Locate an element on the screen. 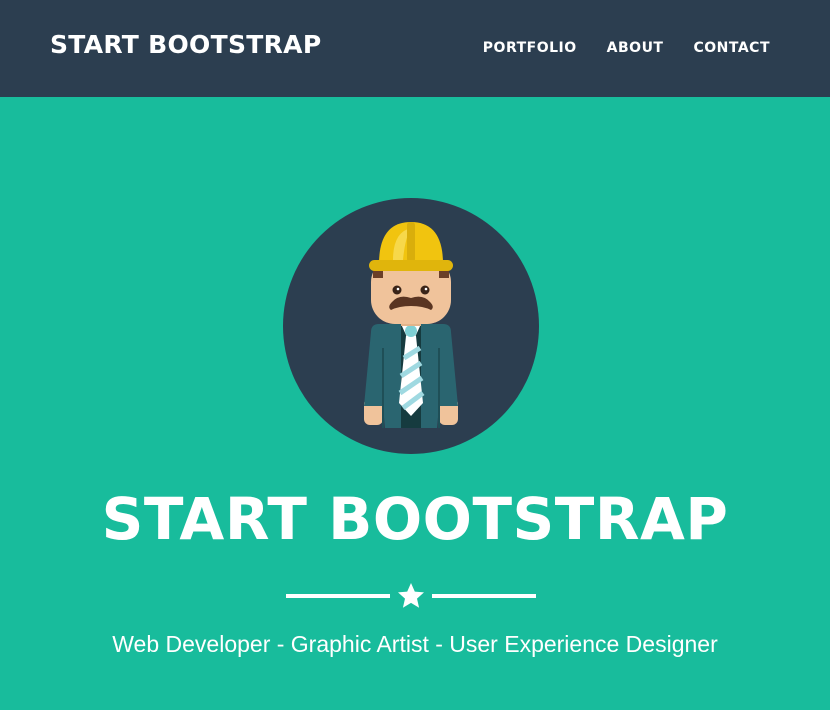 Image resolution: width=830 pixels, height=710 pixels. nav-link-contact: CONTACT is located at coordinates (731, 48).